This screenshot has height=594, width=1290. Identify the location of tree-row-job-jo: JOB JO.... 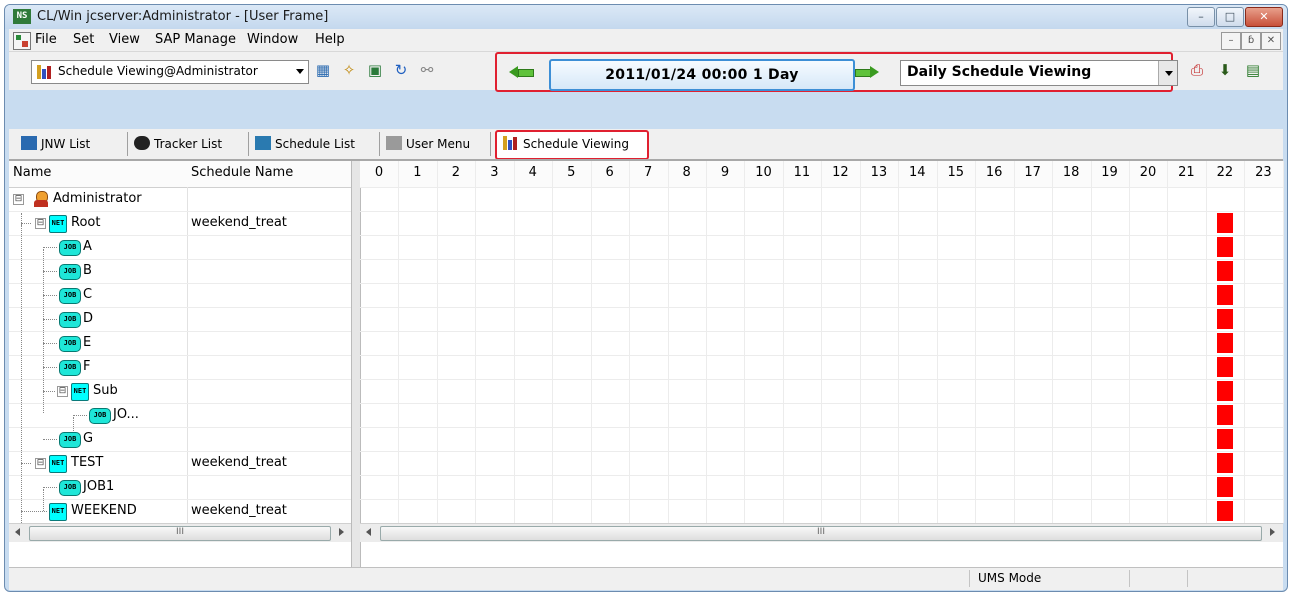
(180, 415).